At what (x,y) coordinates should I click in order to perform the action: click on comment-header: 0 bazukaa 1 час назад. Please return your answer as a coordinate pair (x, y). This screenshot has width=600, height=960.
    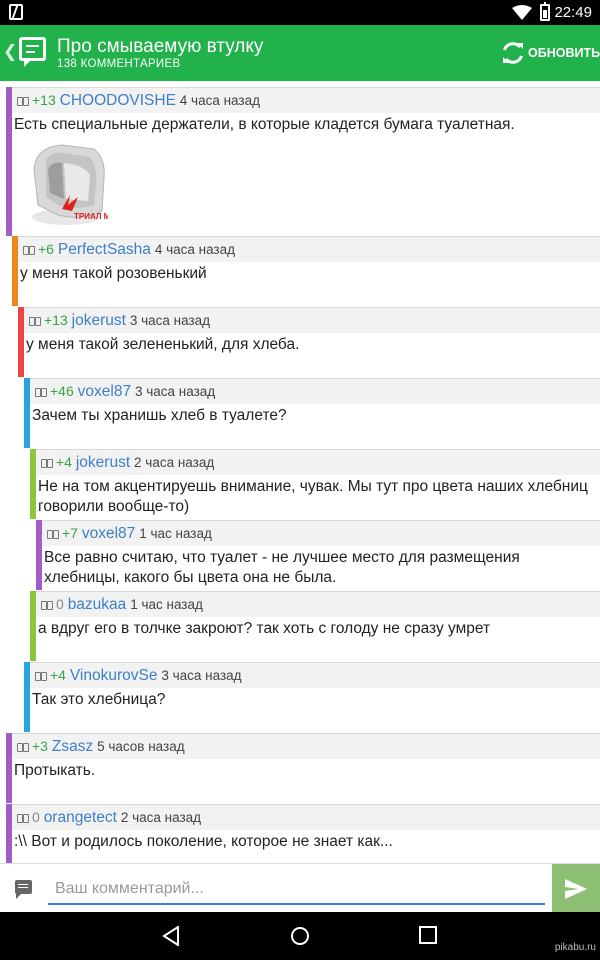
    Looking at the image, I should click on (318, 604).